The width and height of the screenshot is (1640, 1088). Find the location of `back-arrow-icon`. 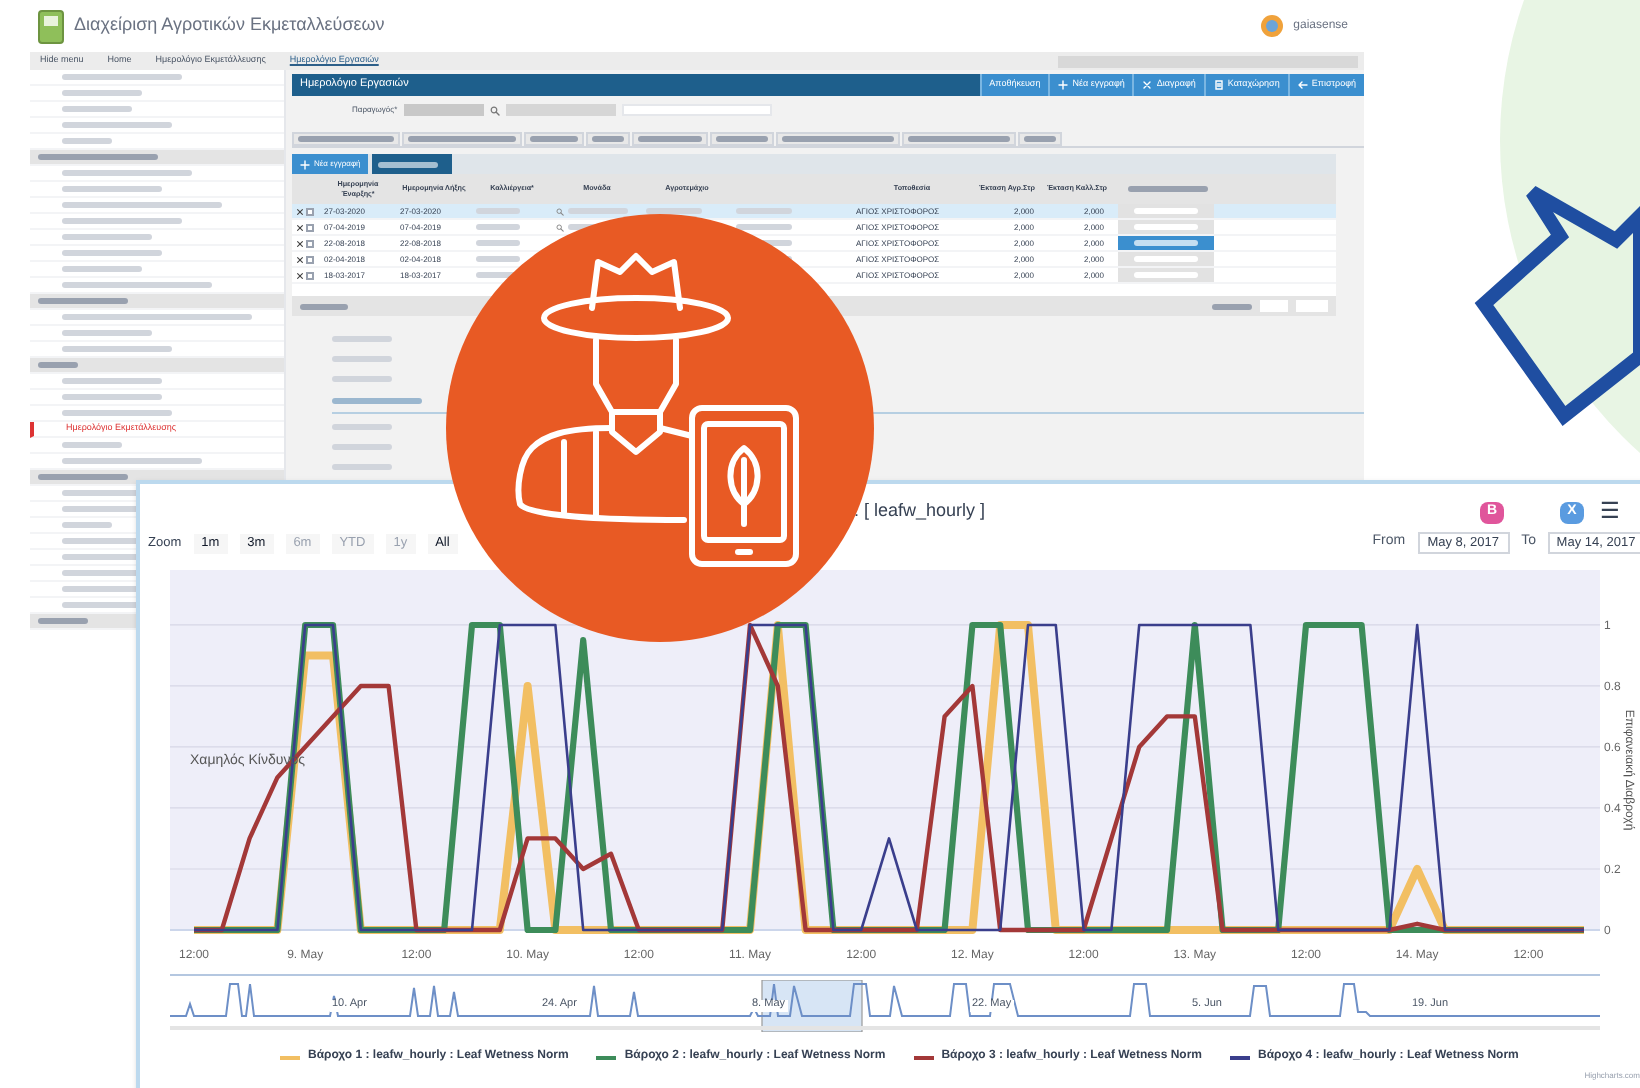

back-arrow-icon is located at coordinates (1302, 85).